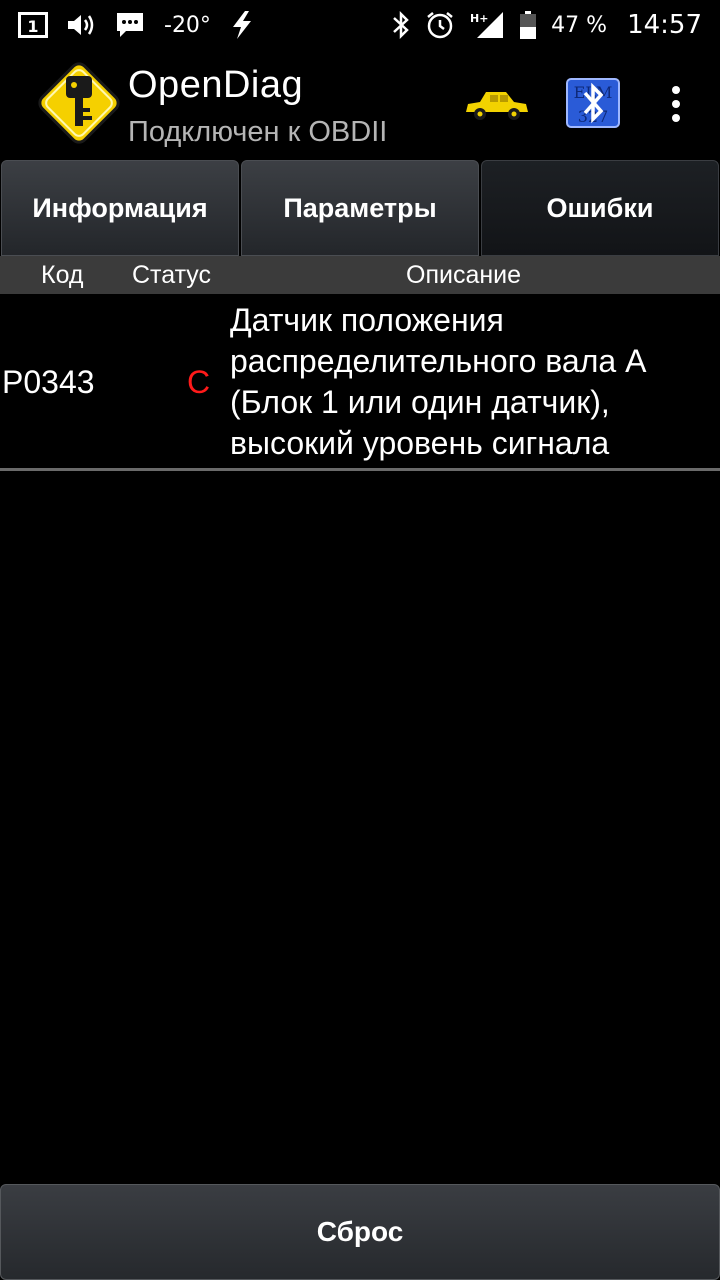 The width and height of the screenshot is (720, 1280). What do you see at coordinates (360, 1232) in the screenshot?
I see `reset-button: Сброс` at bounding box center [360, 1232].